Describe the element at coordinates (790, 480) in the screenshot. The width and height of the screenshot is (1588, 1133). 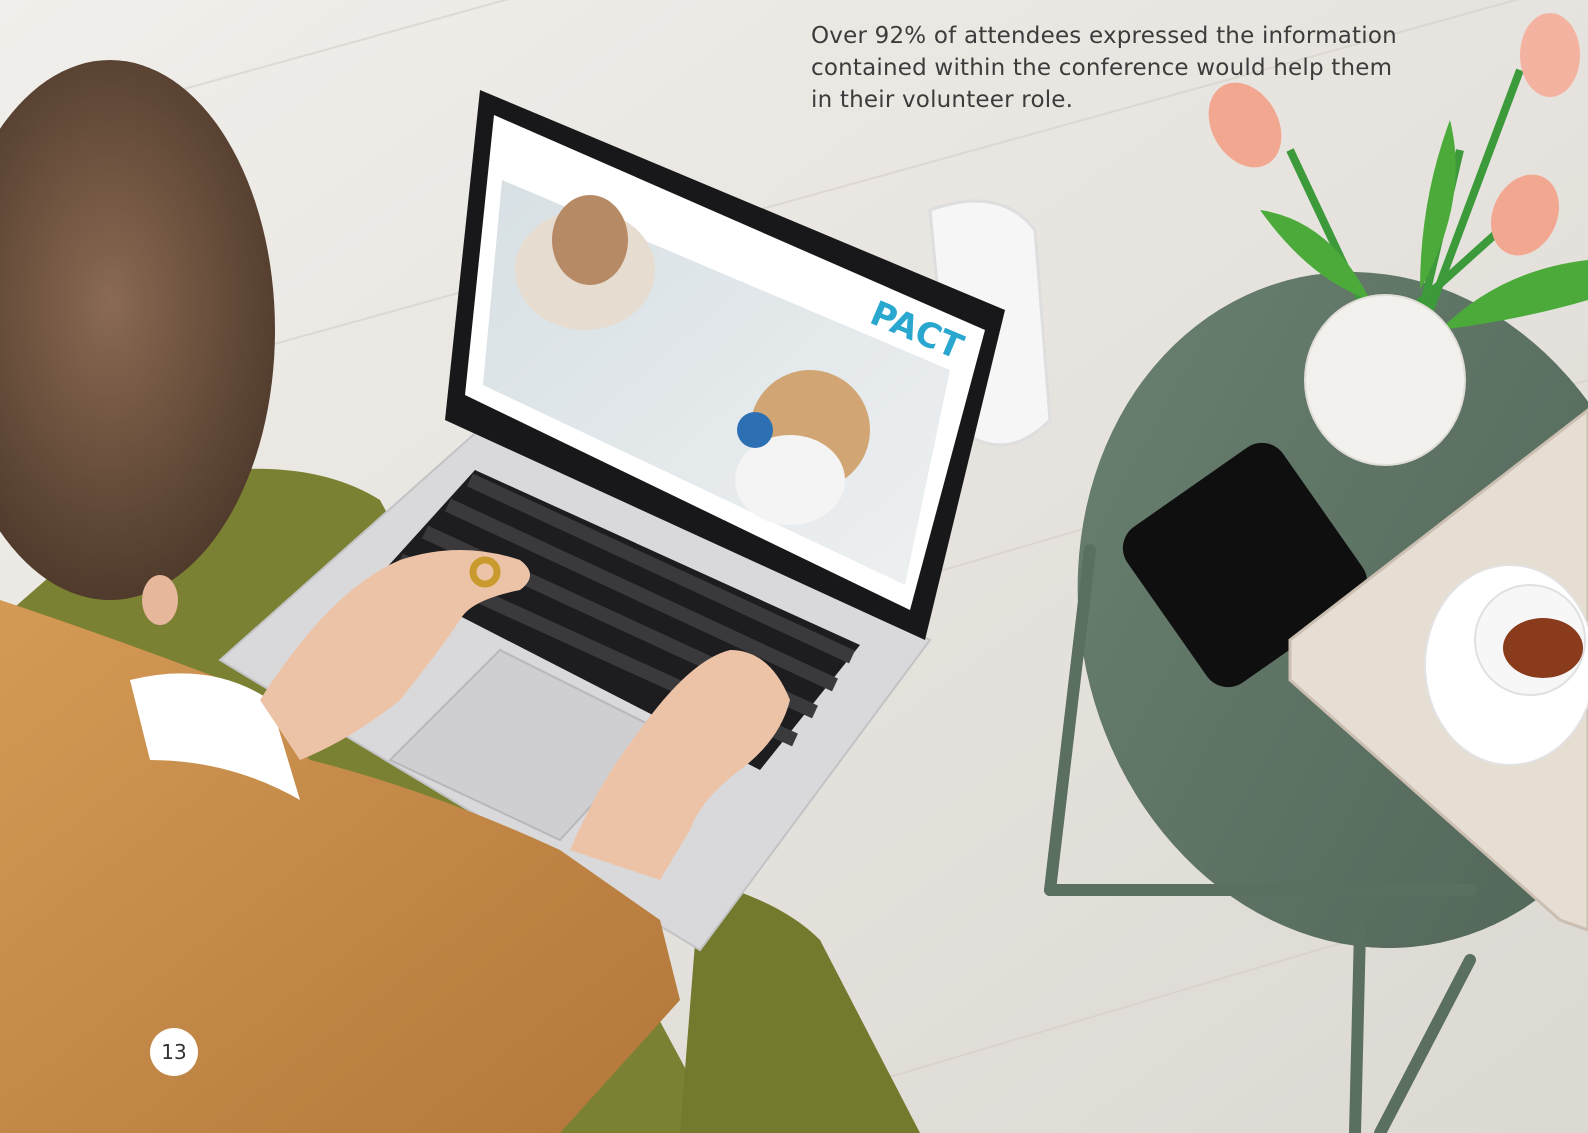
I see `screen-teddy` at that location.